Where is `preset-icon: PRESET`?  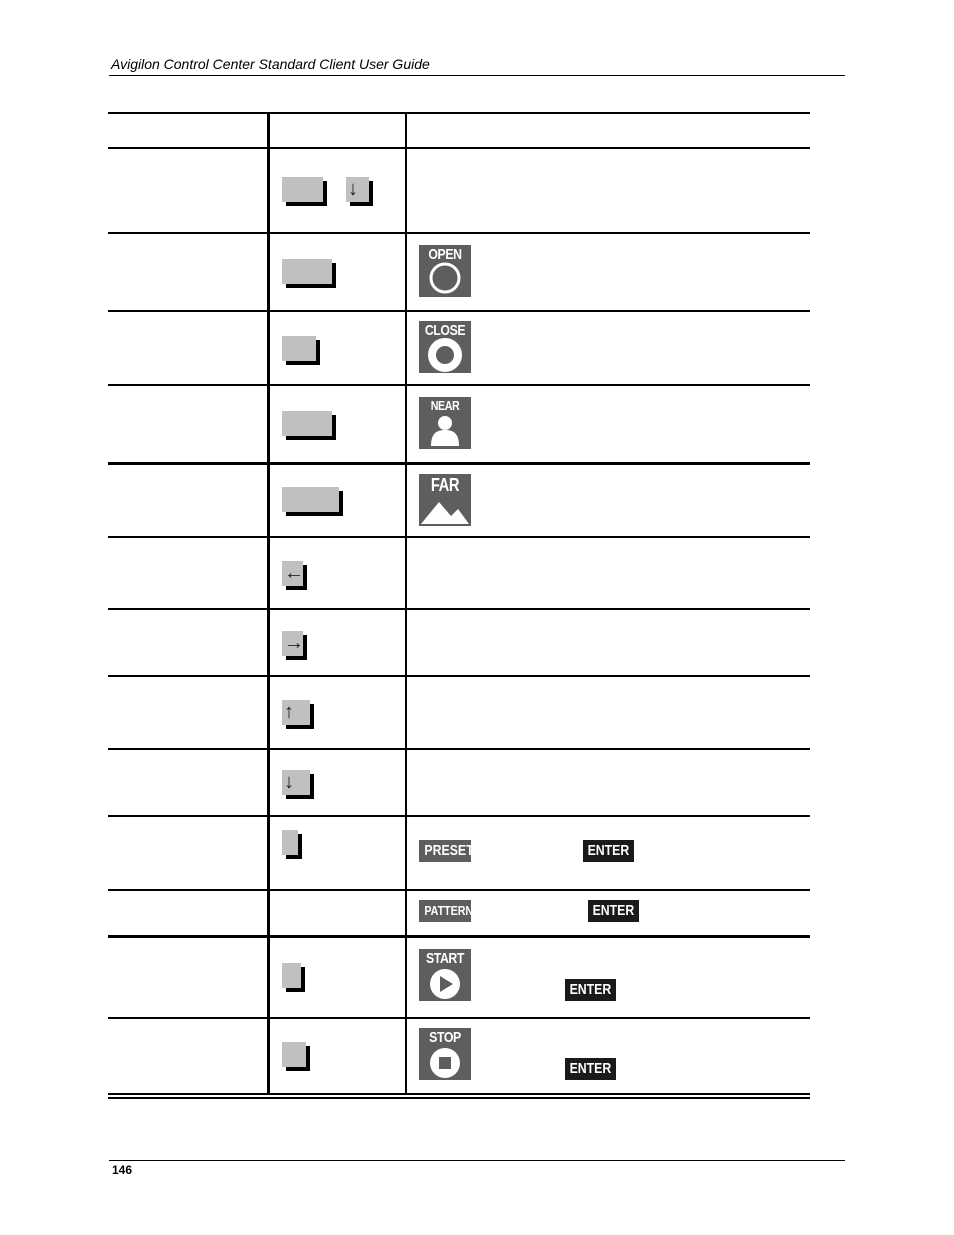
preset-icon: PRESET is located at coordinates (446, 851).